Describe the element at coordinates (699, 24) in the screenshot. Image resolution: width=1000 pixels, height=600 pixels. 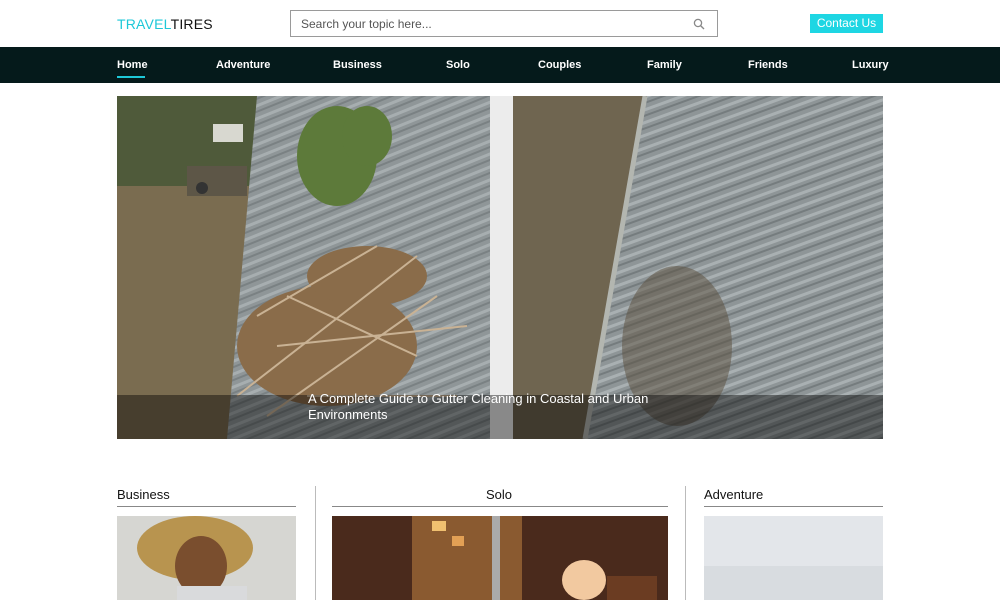
I see `search-icon` at that location.